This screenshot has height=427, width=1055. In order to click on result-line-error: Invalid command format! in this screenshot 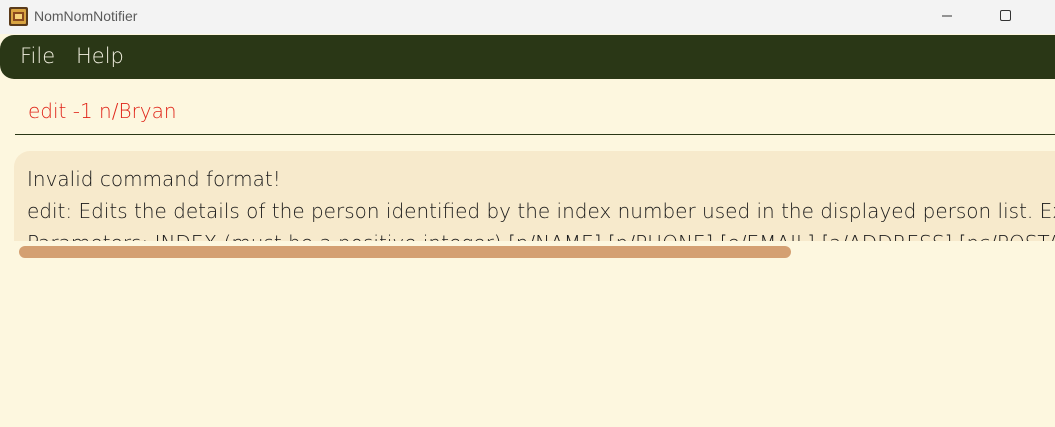, I will do `click(154, 179)`.